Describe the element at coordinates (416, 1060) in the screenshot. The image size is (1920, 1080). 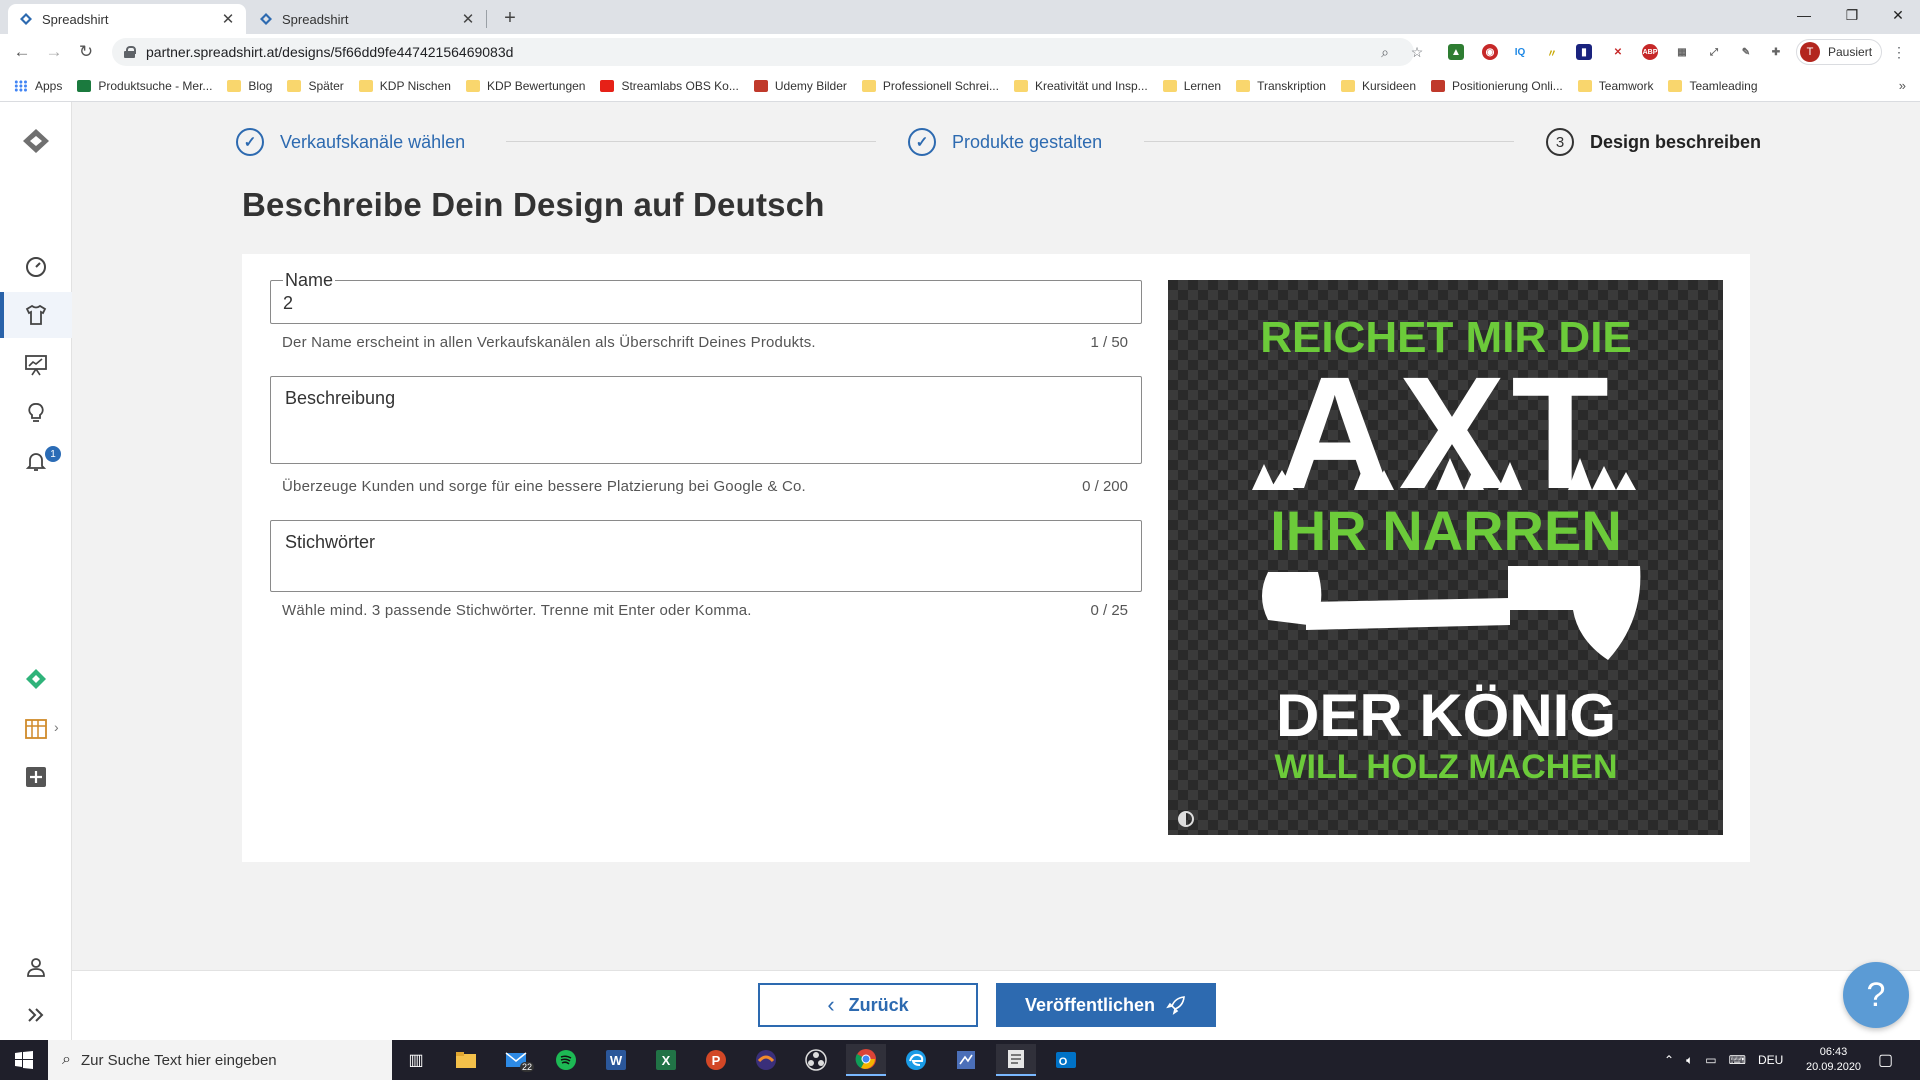
I see `task-view-icon: ▥` at that location.